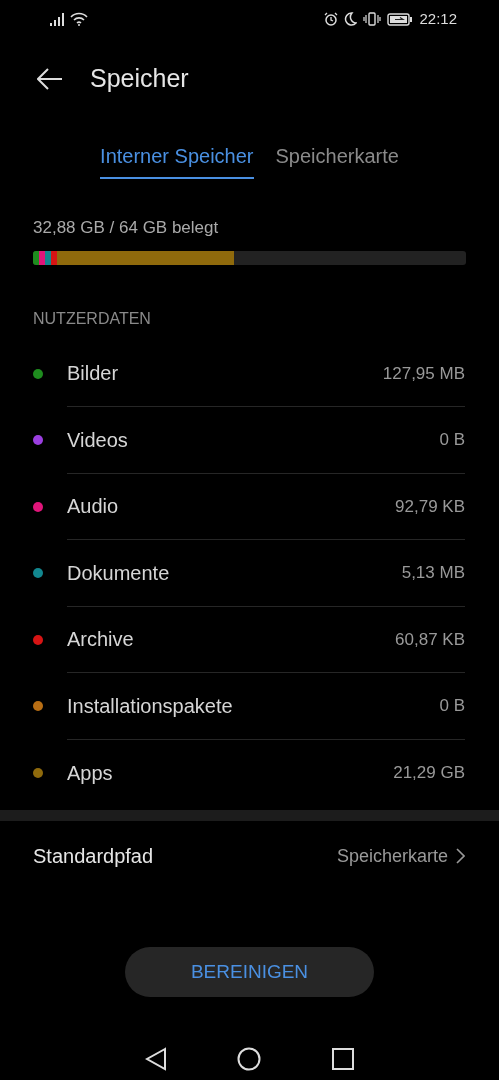  What do you see at coordinates (90, 773) in the screenshot?
I see `category-name: Apps` at bounding box center [90, 773].